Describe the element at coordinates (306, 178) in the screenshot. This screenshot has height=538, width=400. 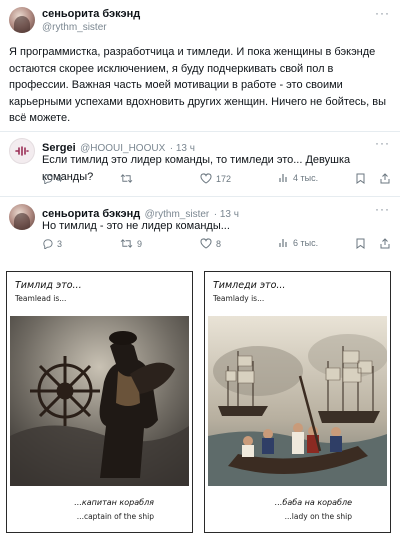
I see `views-count: 4 тыс.` at that location.